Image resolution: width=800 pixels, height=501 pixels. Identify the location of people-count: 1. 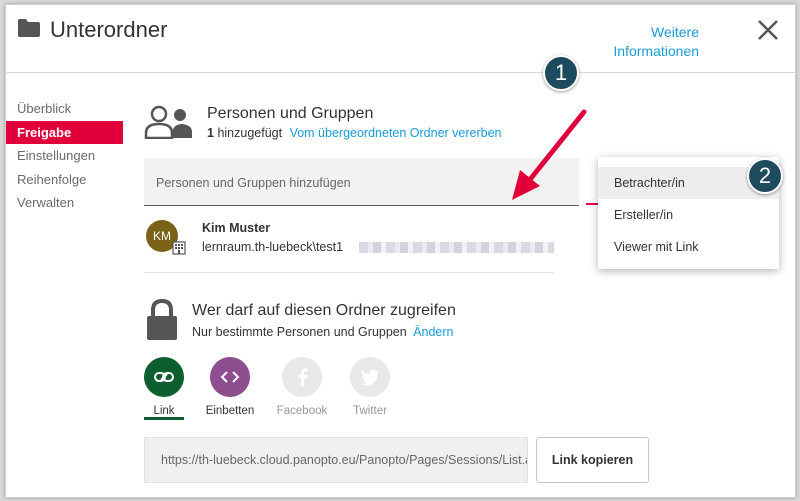
(210, 133).